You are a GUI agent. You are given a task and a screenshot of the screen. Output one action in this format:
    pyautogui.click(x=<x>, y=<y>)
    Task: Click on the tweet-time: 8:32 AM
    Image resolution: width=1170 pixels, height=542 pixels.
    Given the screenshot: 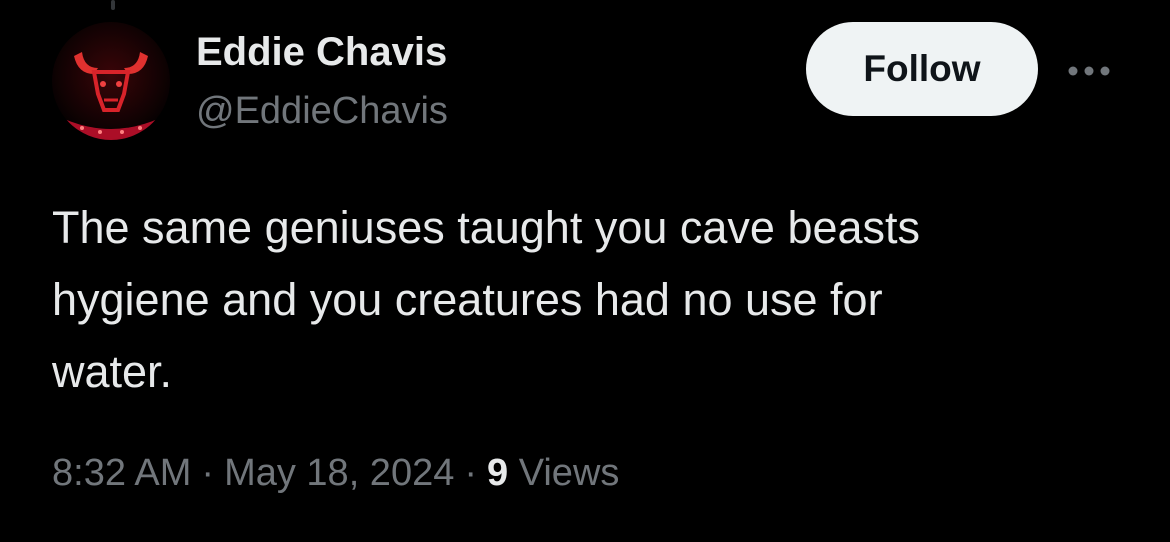 What is the action you would take?
    pyautogui.click(x=121, y=473)
    